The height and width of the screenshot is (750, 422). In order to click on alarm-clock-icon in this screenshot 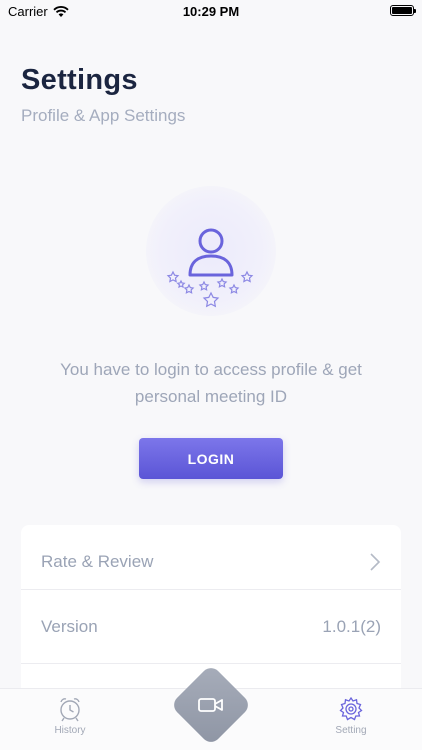, I will do `click(70, 710)`.